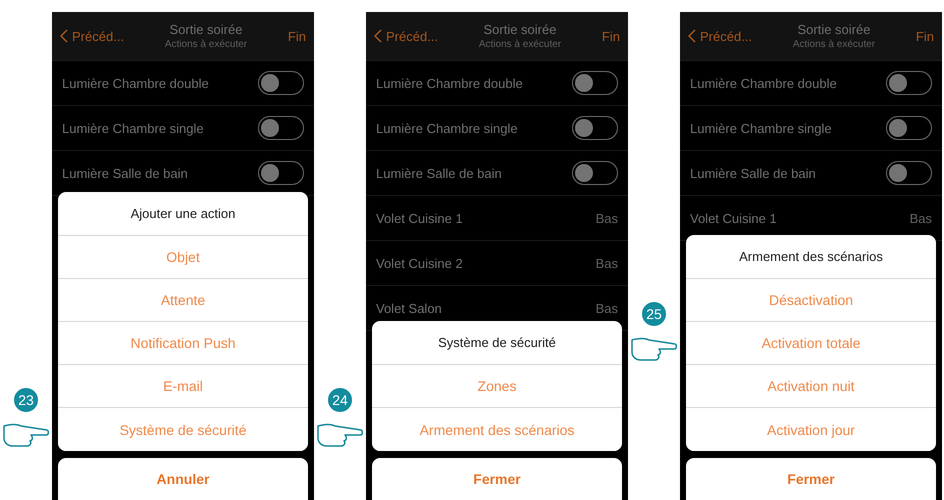 This screenshot has width=944, height=500. I want to click on cancel-button: Annuler, so click(183, 479).